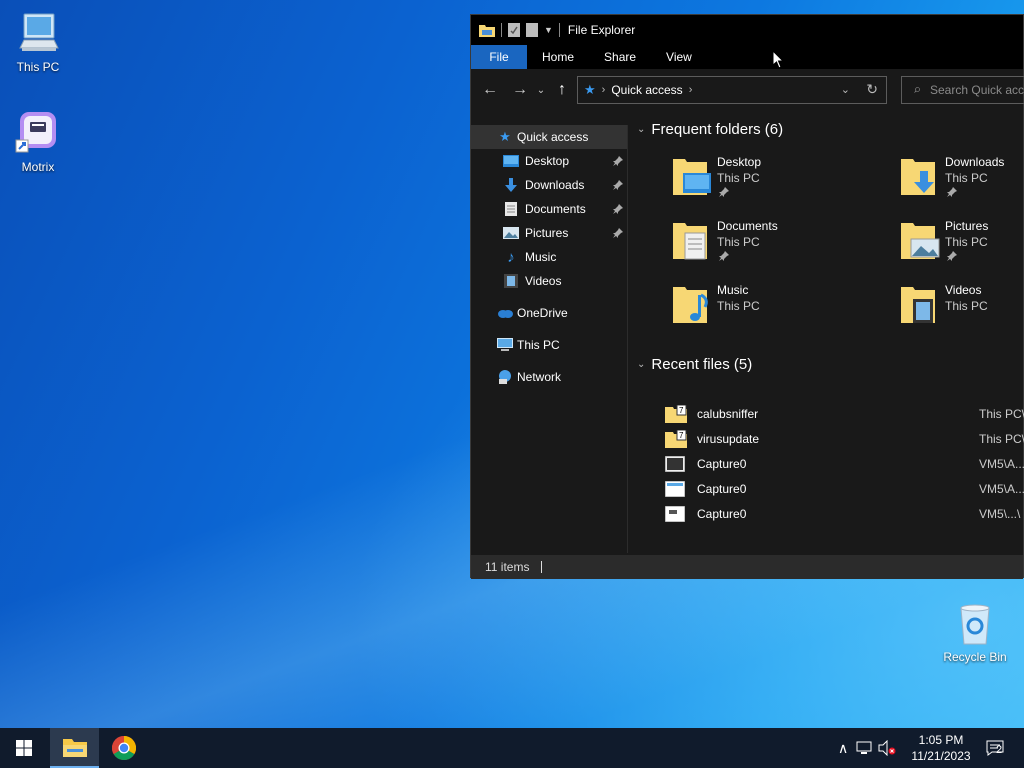 Image resolution: width=1024 pixels, height=768 pixels. I want to click on action-center-button, so click(995, 748).